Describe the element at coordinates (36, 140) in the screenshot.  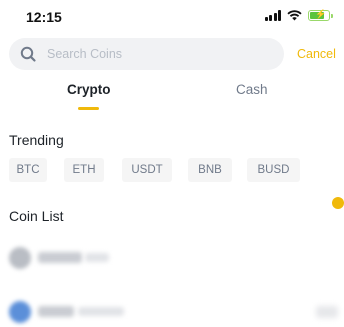
I see `trending-title: Trending` at that location.